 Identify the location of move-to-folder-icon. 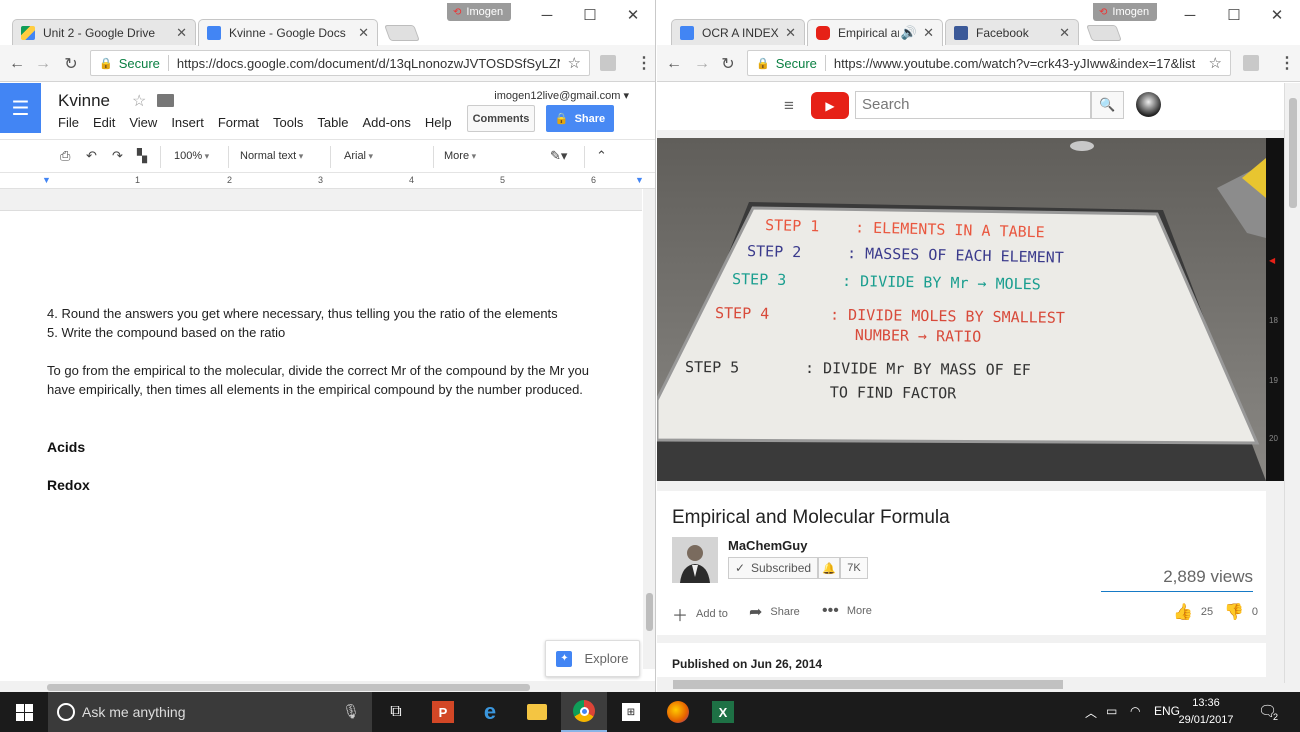
(165, 100).